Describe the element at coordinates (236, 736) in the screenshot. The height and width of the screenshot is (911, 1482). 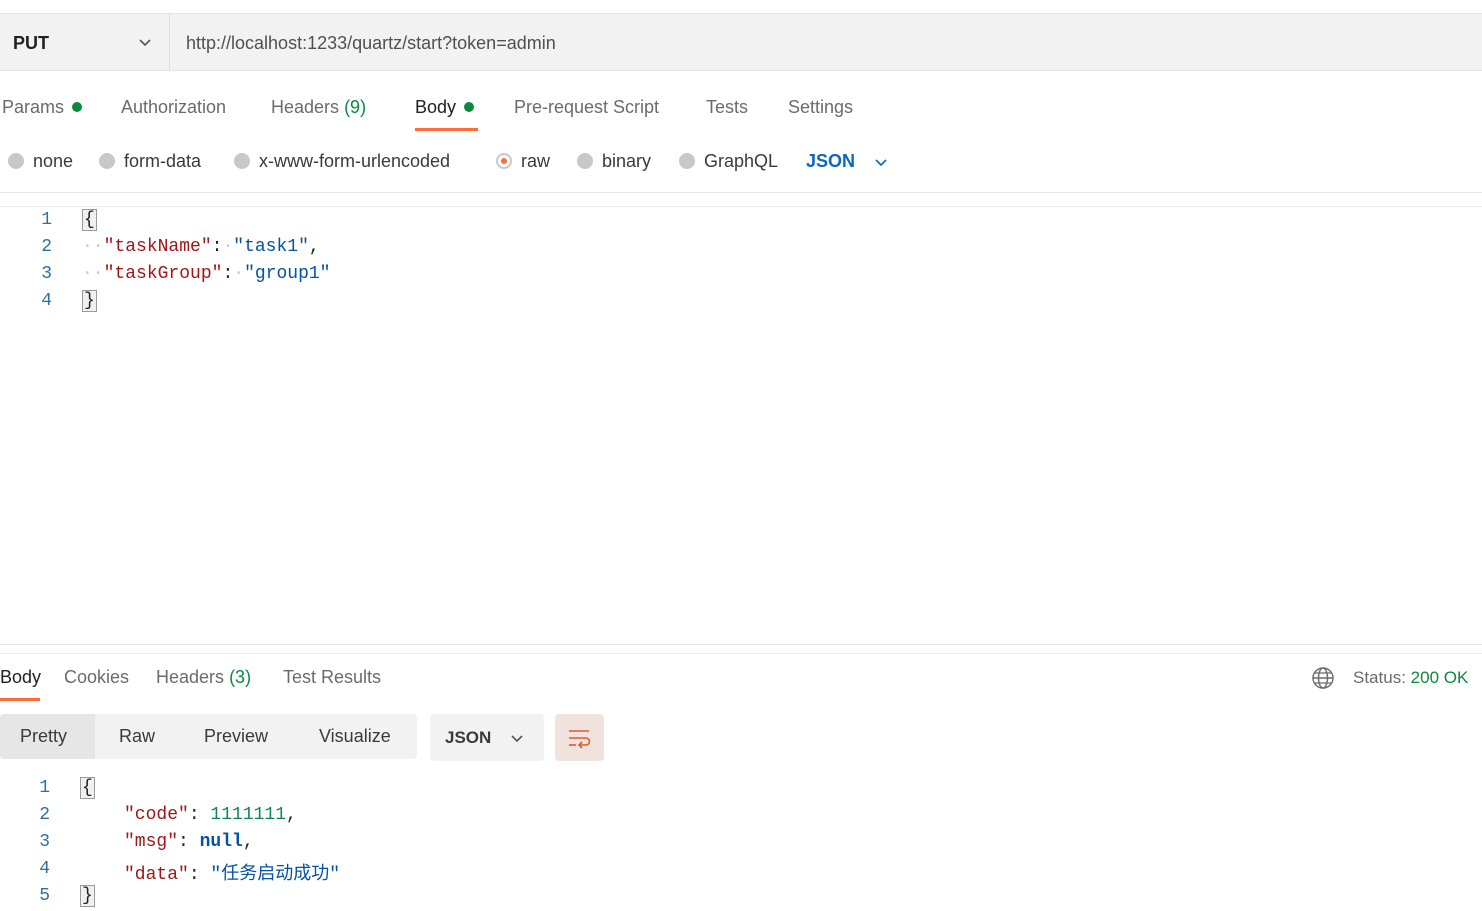
I see `view-preview-button: Preview` at that location.